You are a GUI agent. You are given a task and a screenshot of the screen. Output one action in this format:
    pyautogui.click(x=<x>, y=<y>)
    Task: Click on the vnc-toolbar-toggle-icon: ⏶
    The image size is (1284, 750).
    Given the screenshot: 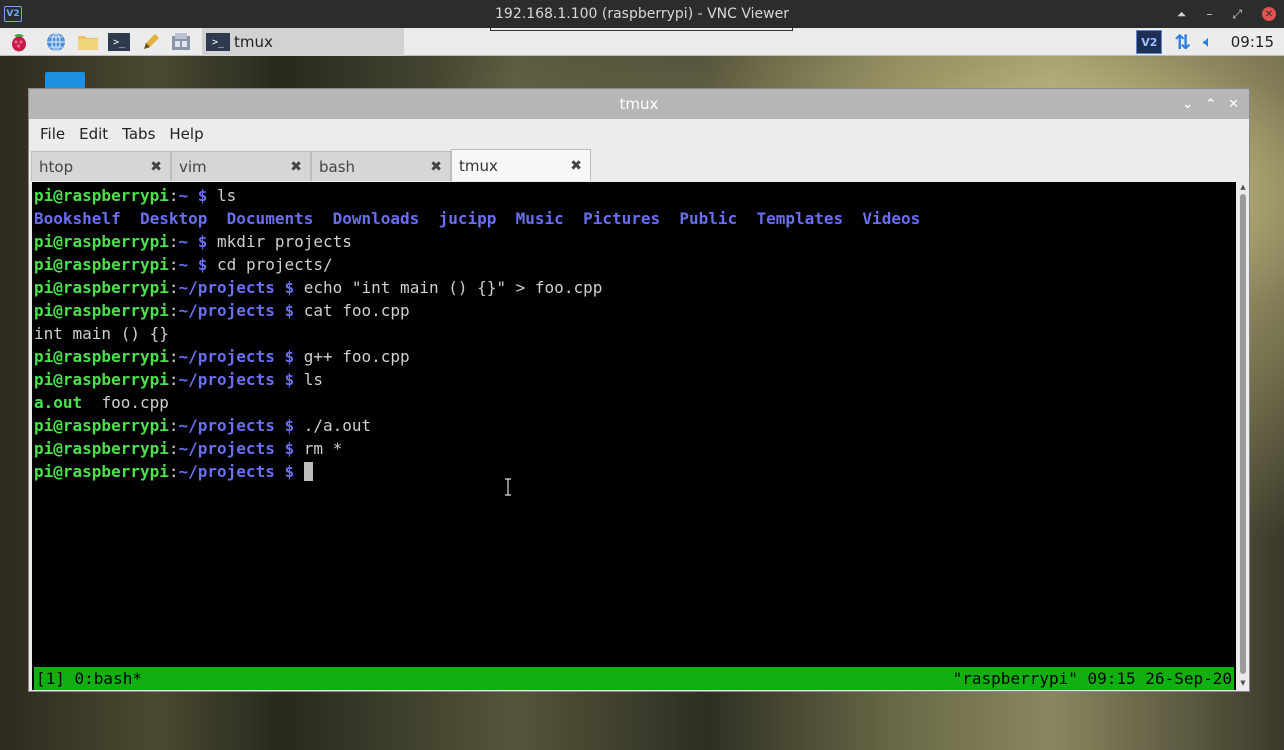 What is the action you would take?
    pyautogui.click(x=1182, y=14)
    